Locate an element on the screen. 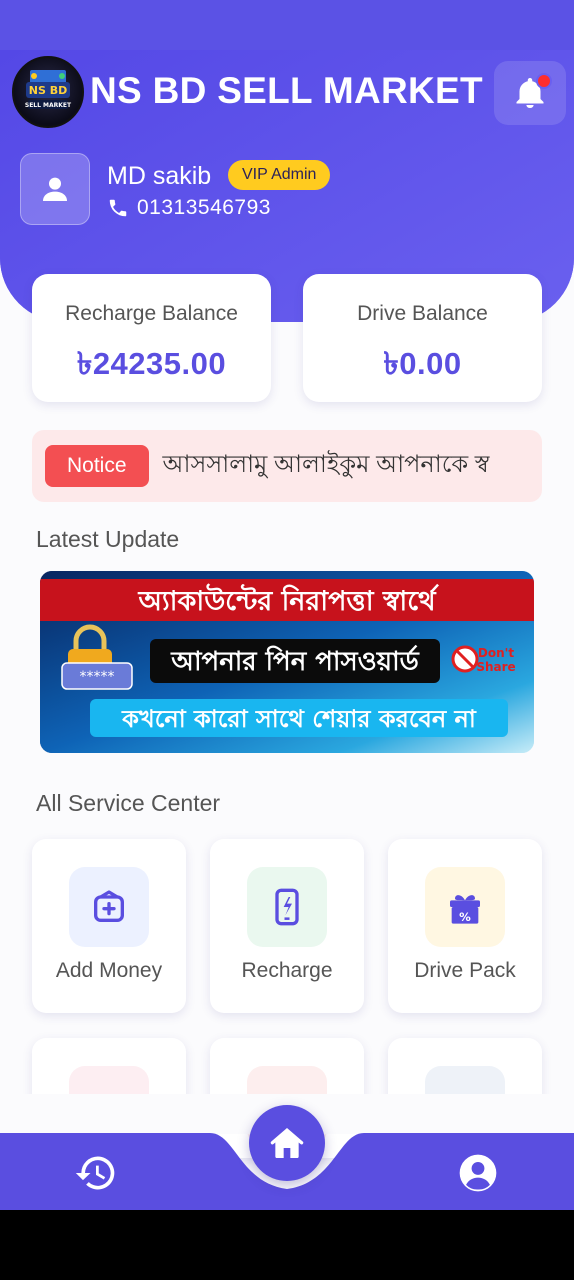  notification-dot is located at coordinates (544, 81).